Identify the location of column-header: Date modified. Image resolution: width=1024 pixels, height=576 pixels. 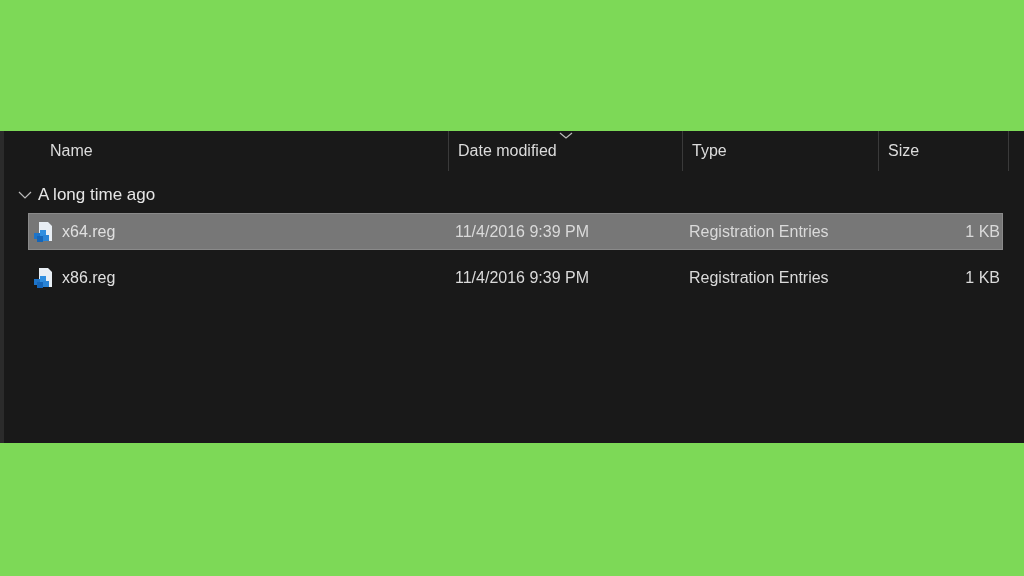
(566, 151).